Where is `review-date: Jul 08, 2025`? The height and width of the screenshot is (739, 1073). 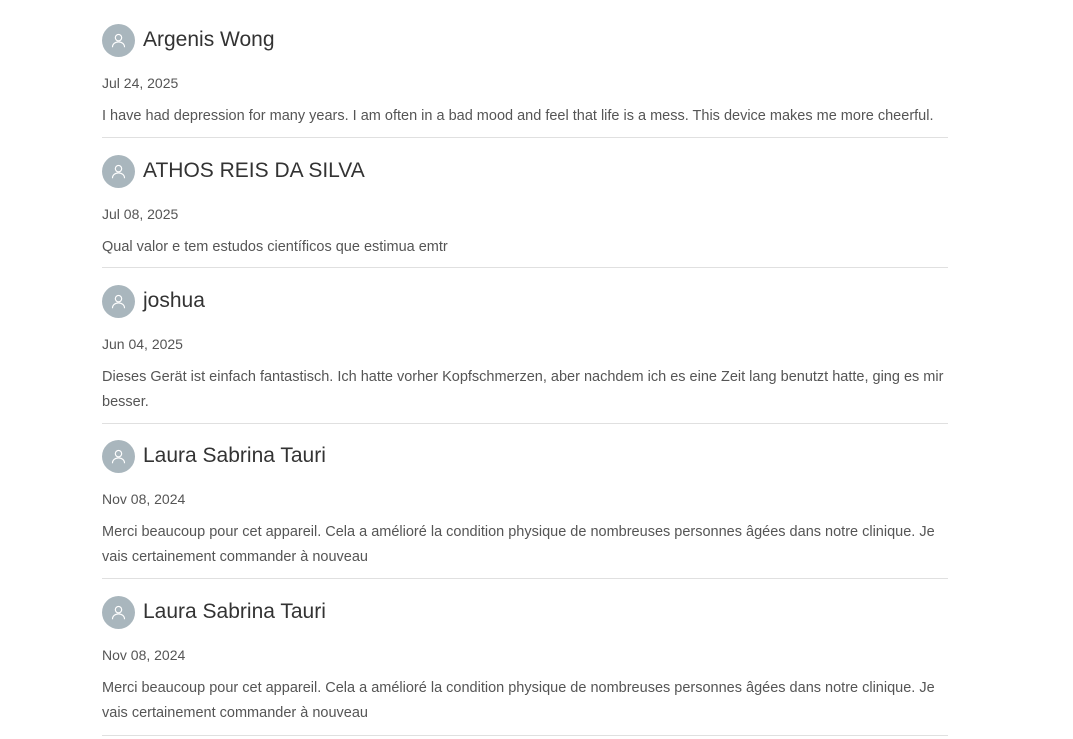 review-date: Jul 08, 2025 is located at coordinates (140, 214).